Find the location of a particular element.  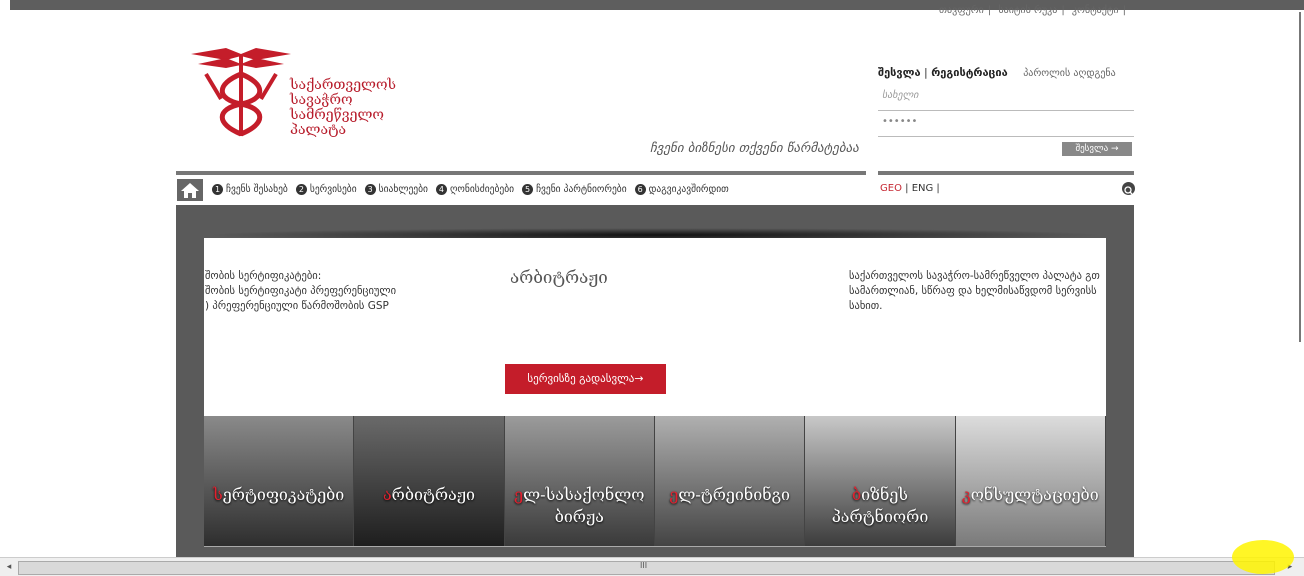

home-button is located at coordinates (190, 190).